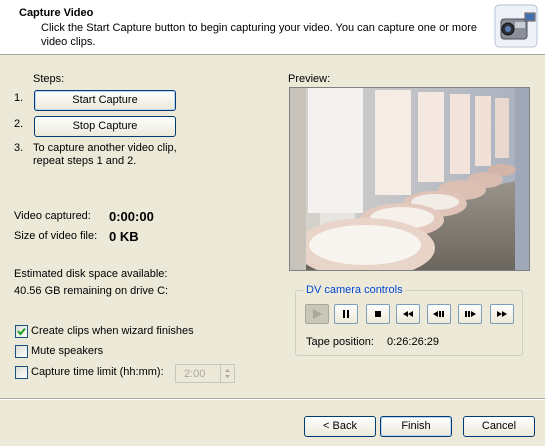  What do you see at coordinates (124, 236) in the screenshot?
I see `video-size-value: 0 KB` at bounding box center [124, 236].